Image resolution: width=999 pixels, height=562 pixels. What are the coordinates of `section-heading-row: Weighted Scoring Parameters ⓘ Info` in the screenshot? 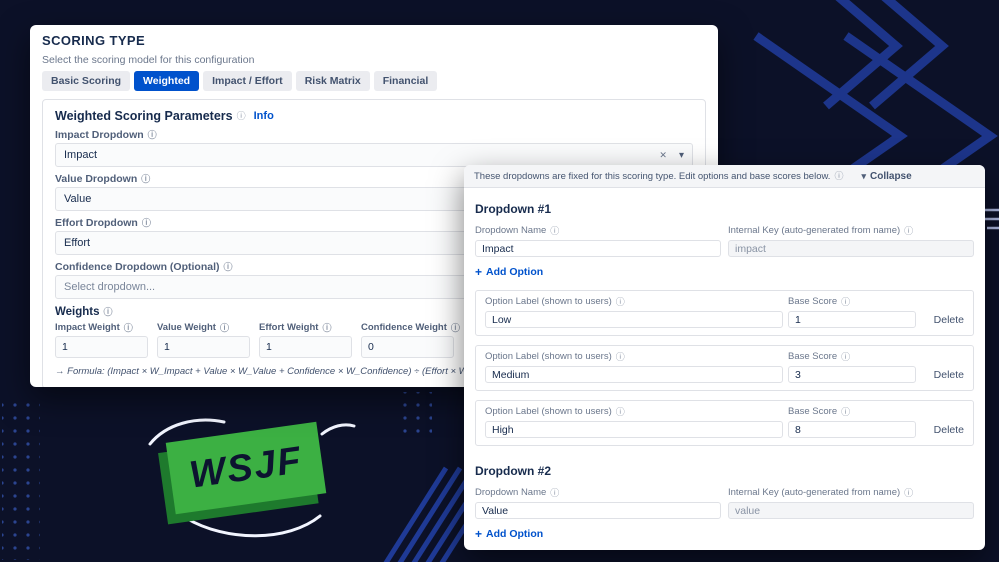 It's located at (374, 116).